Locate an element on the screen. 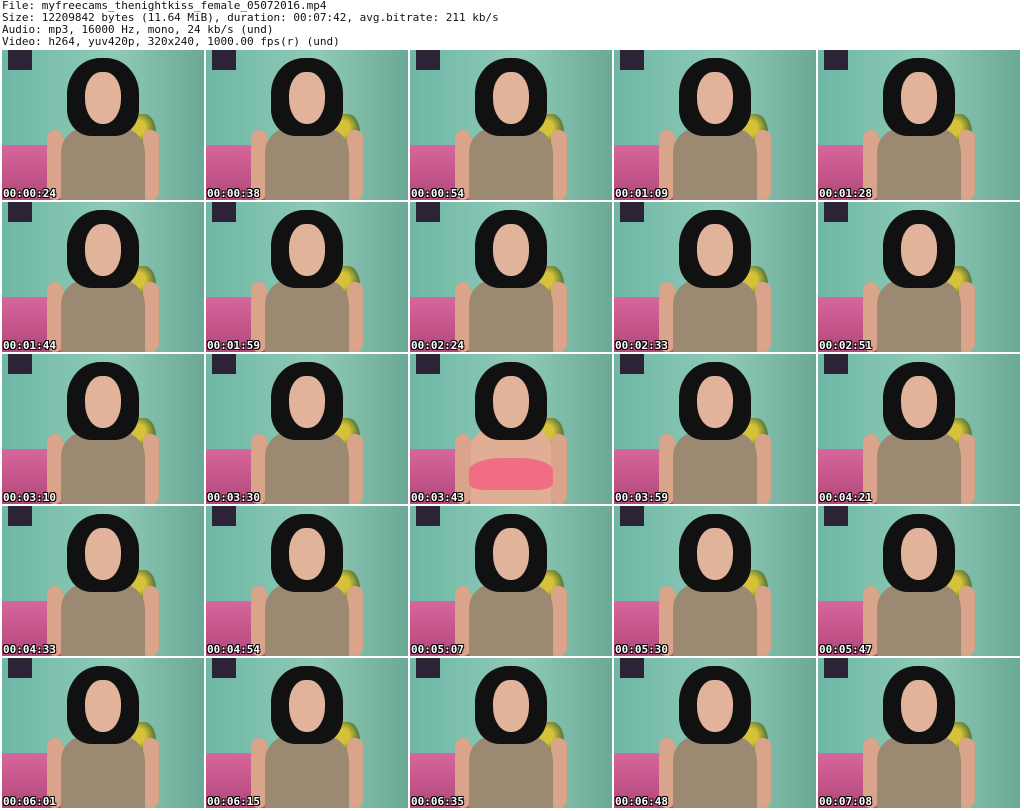 This screenshot has width=1024, height=811. video-thumbnail: 00:02:51 is located at coordinates (919, 277).